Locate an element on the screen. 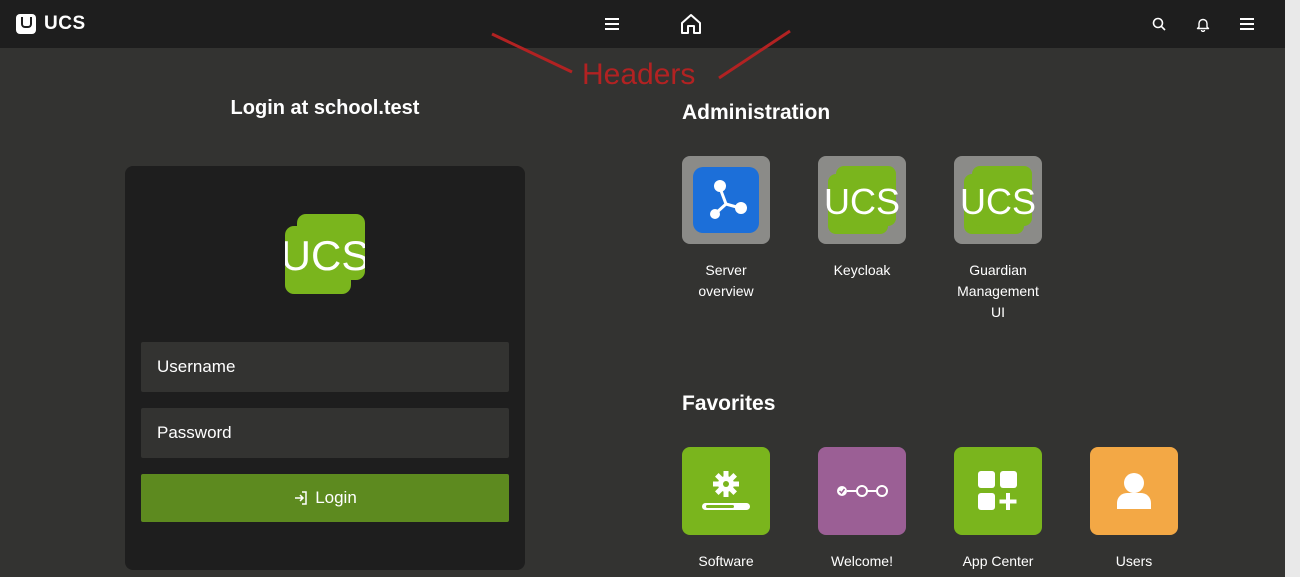 The height and width of the screenshot is (577, 1300). app-center-tile is located at coordinates (998, 491).